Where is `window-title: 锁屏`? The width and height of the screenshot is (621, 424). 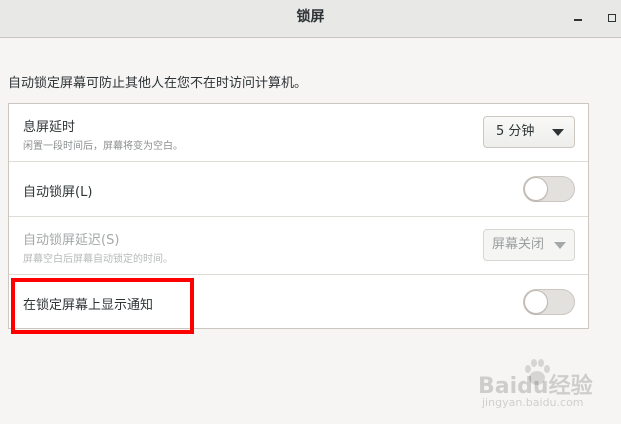
window-title: 锁屏 is located at coordinates (310, 17).